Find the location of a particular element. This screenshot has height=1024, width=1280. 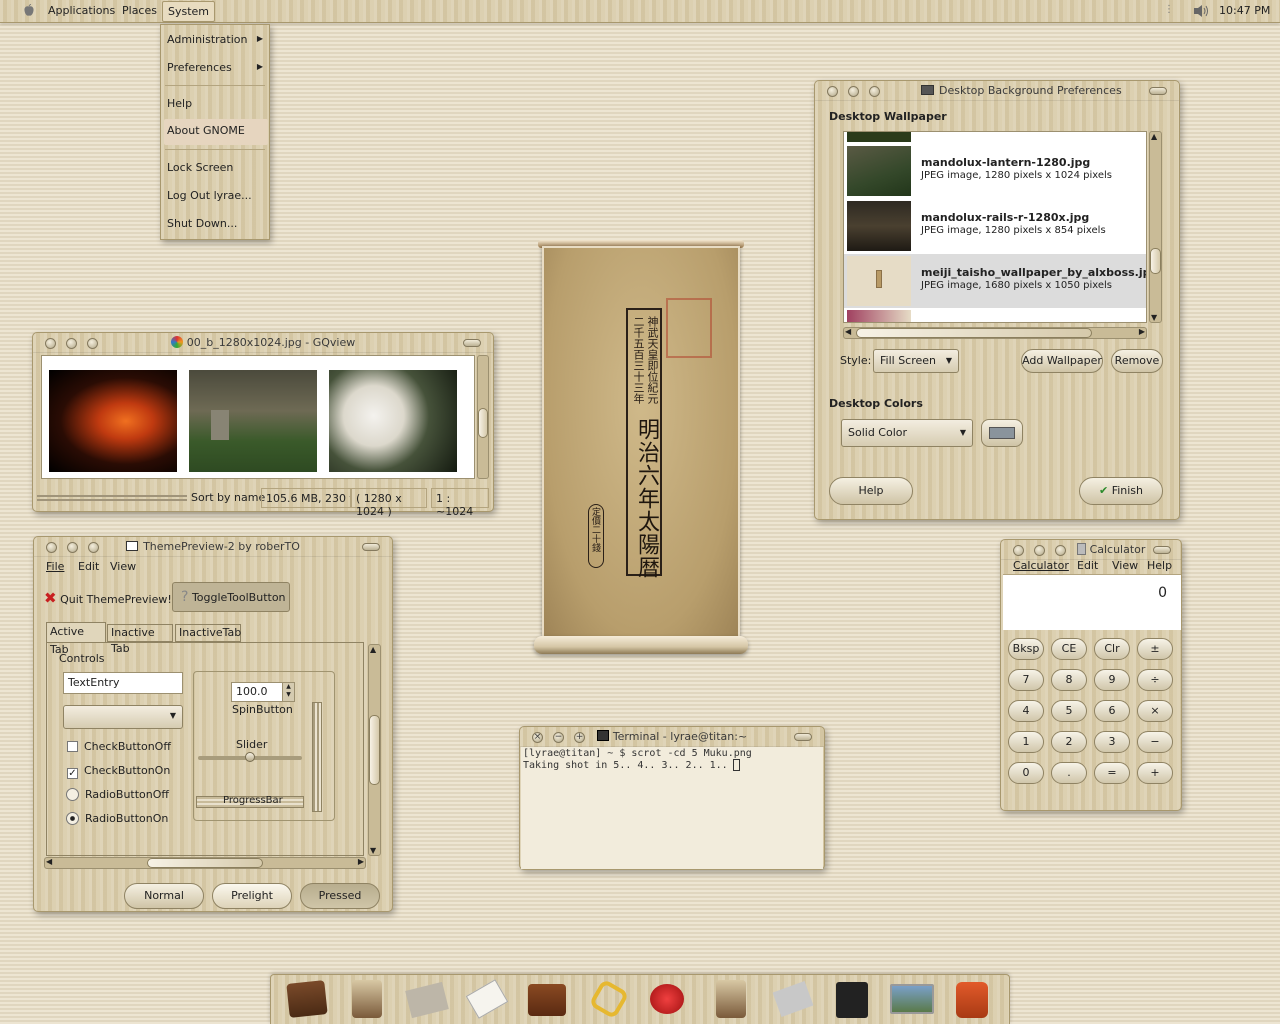

maximize-button: + is located at coordinates (579, 737).